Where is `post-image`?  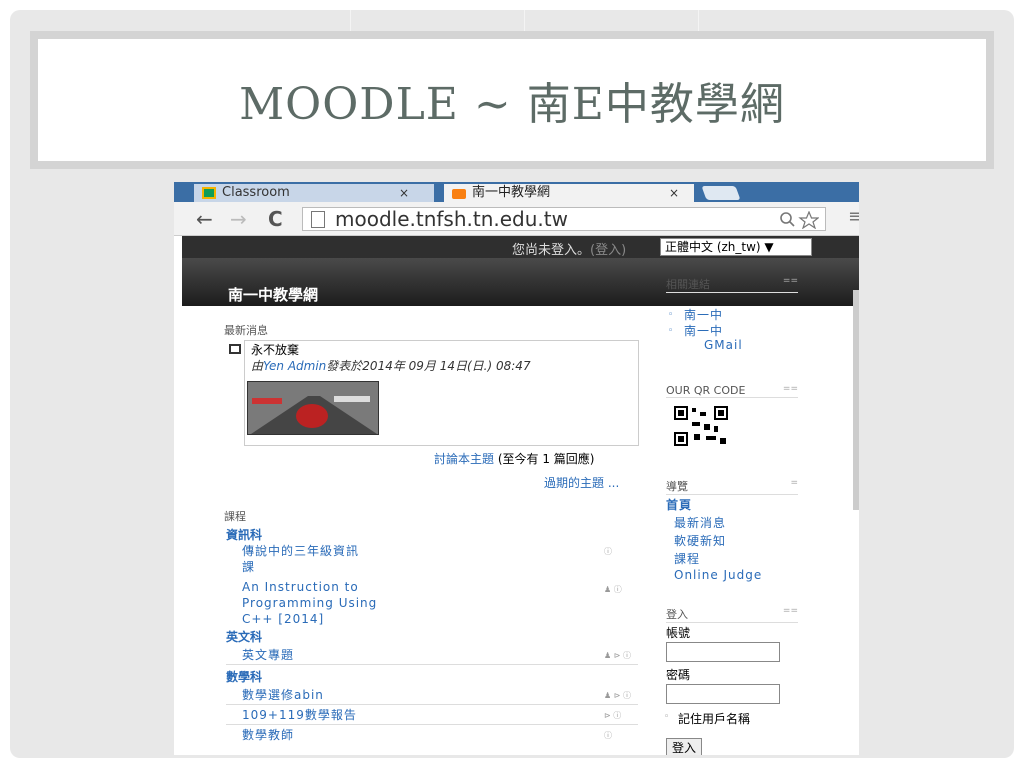
post-image is located at coordinates (313, 408).